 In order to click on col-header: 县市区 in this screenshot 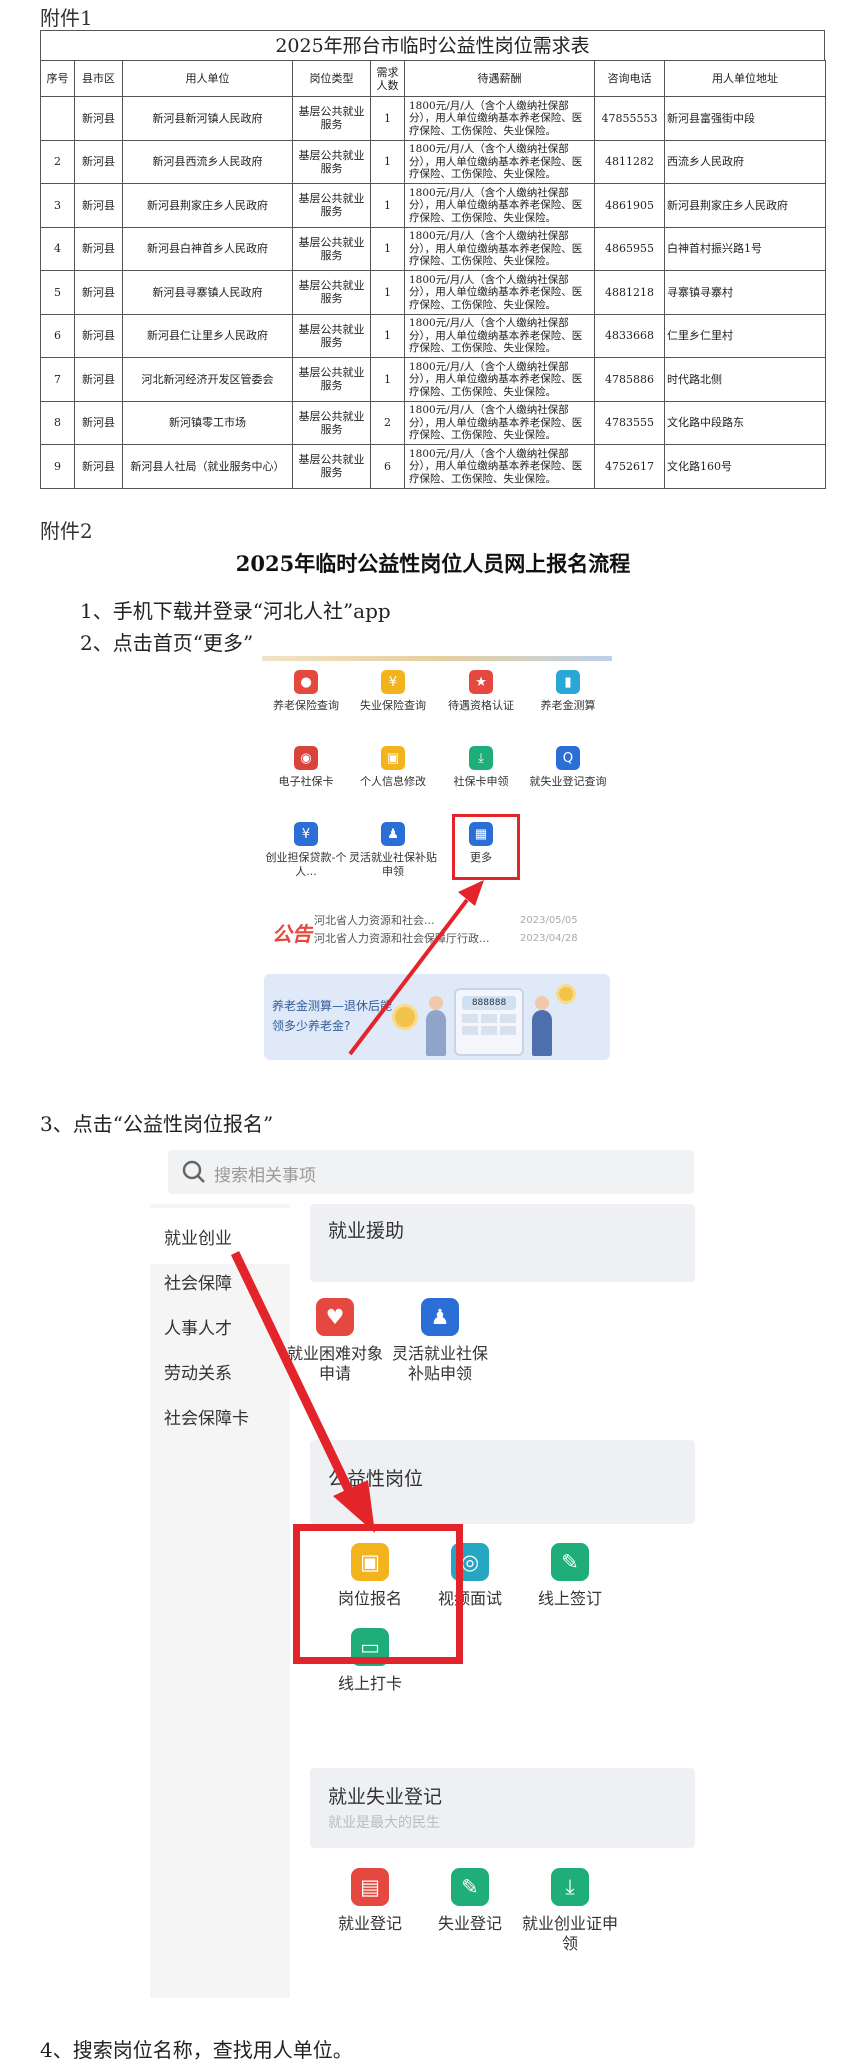, I will do `click(98, 78)`.